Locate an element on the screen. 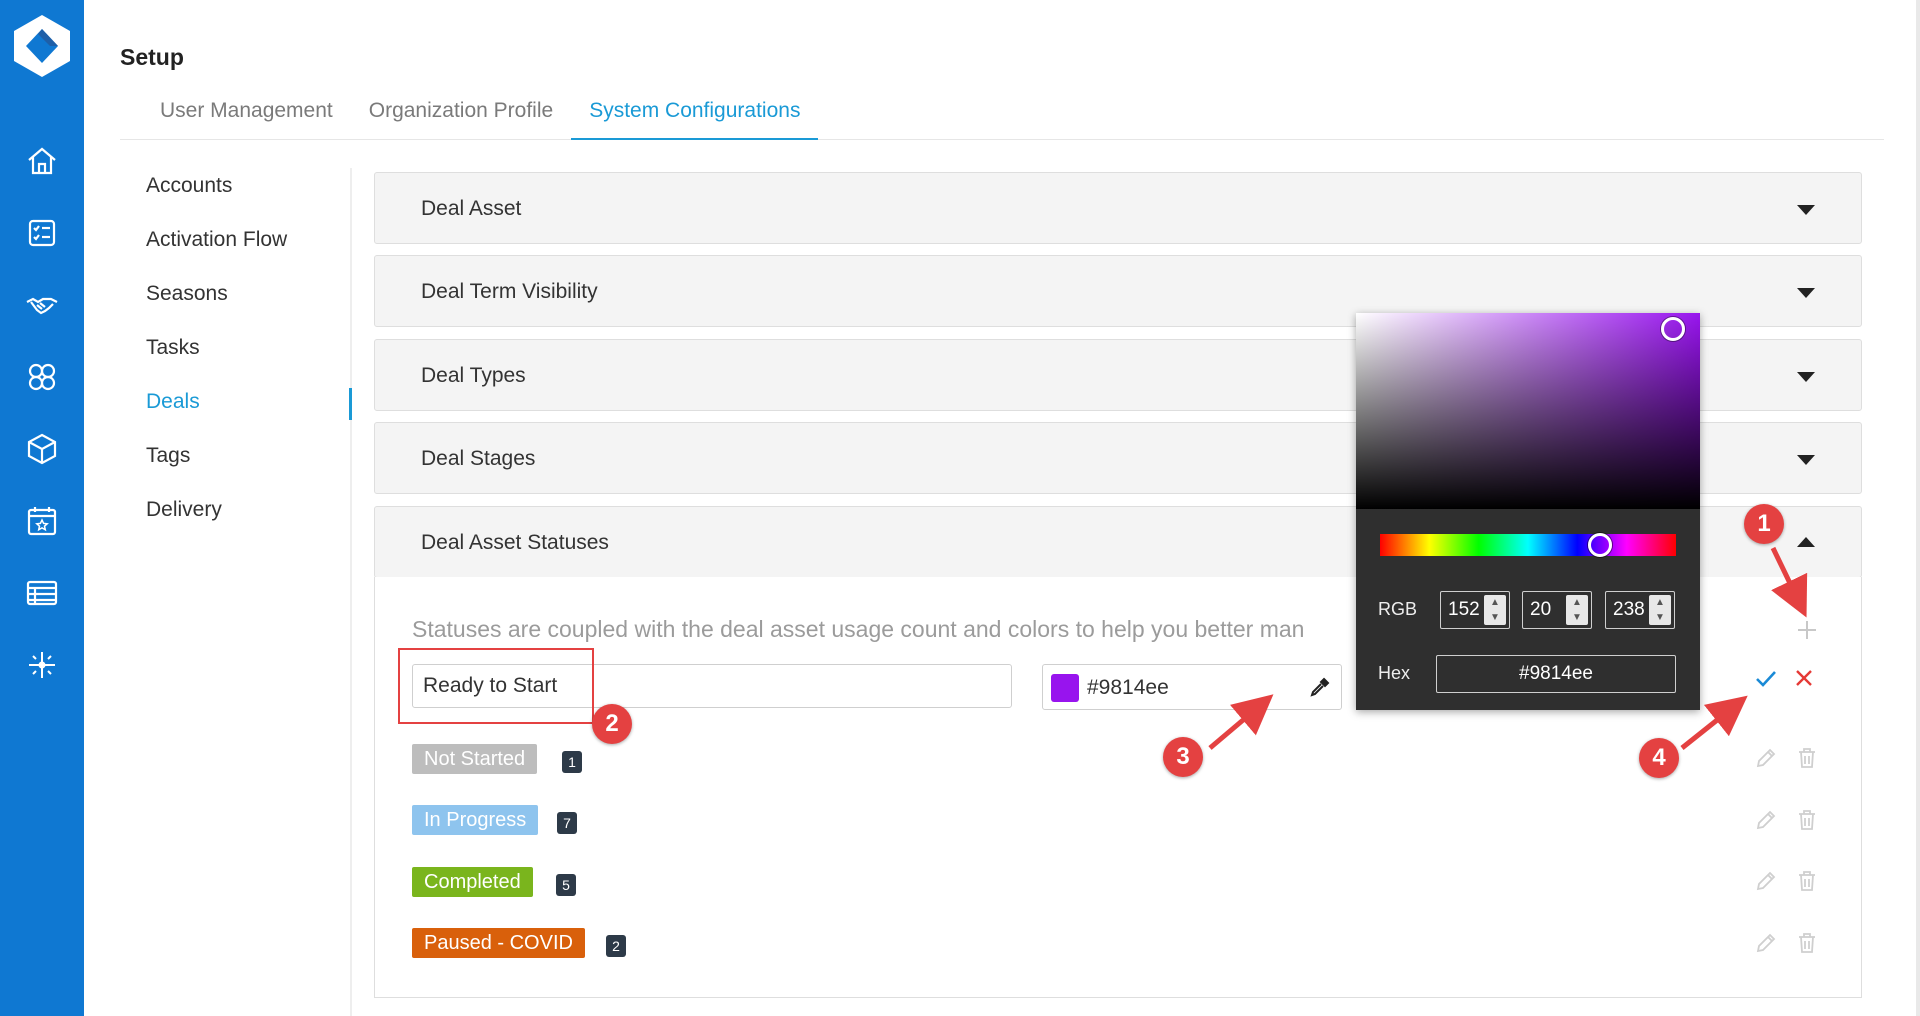 The image size is (1920, 1016). calendar-star-icon is located at coordinates (42, 521).